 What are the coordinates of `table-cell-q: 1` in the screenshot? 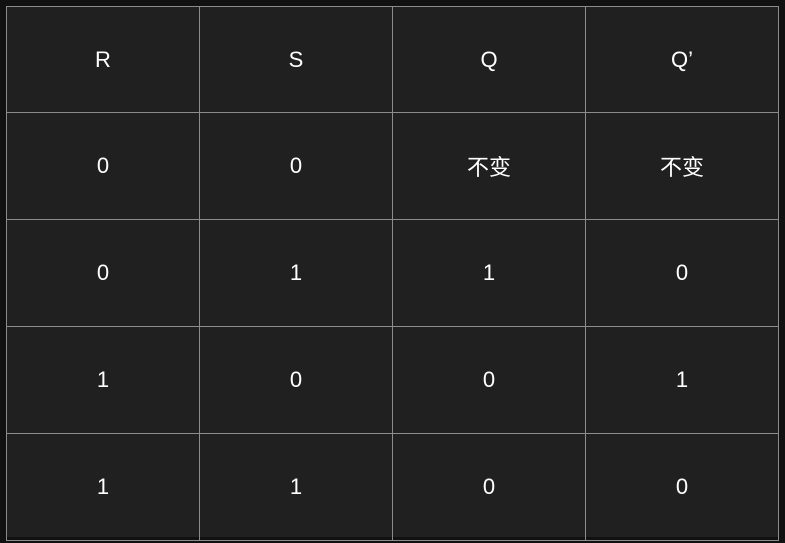 It's located at (489, 273).